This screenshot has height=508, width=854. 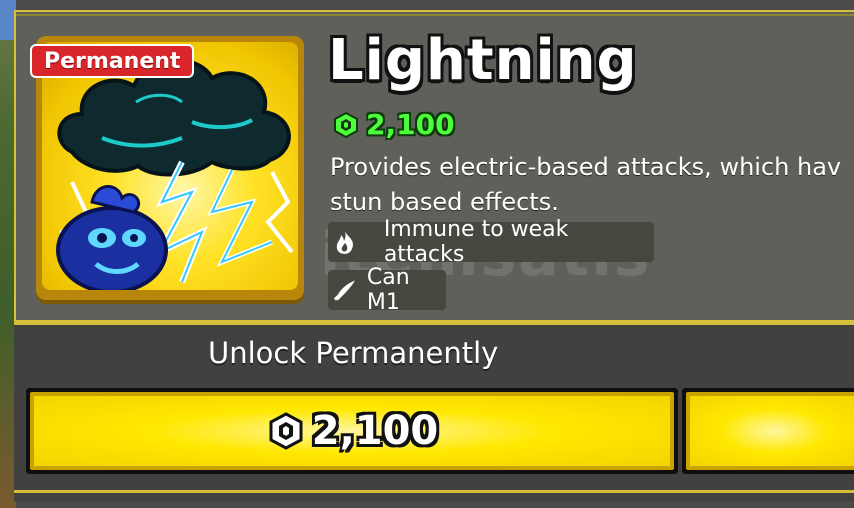 I want to click on ability-tag-immune: Immune to weak attacks, so click(x=491, y=242).